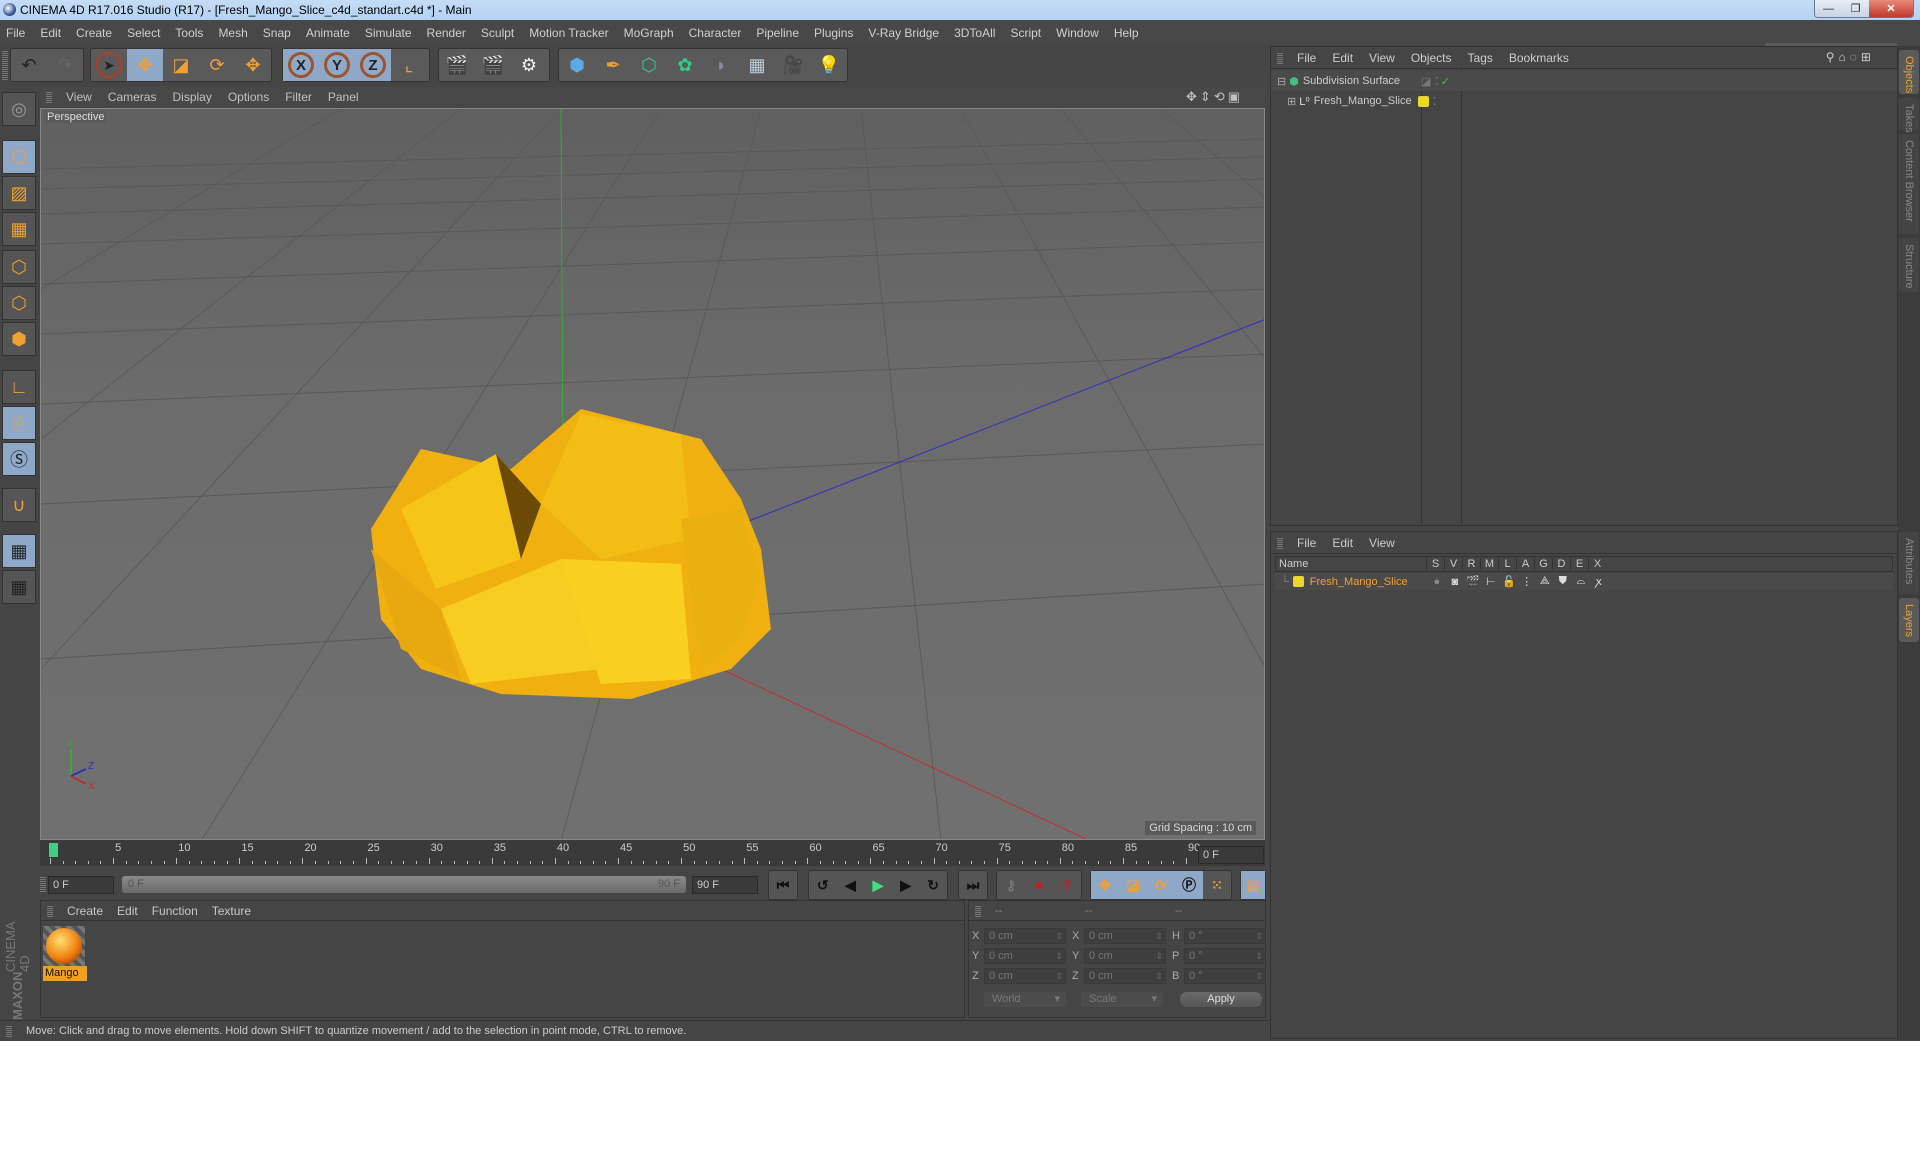  What do you see at coordinates (1909, 620) in the screenshot?
I see `tab-layers: Layers` at bounding box center [1909, 620].